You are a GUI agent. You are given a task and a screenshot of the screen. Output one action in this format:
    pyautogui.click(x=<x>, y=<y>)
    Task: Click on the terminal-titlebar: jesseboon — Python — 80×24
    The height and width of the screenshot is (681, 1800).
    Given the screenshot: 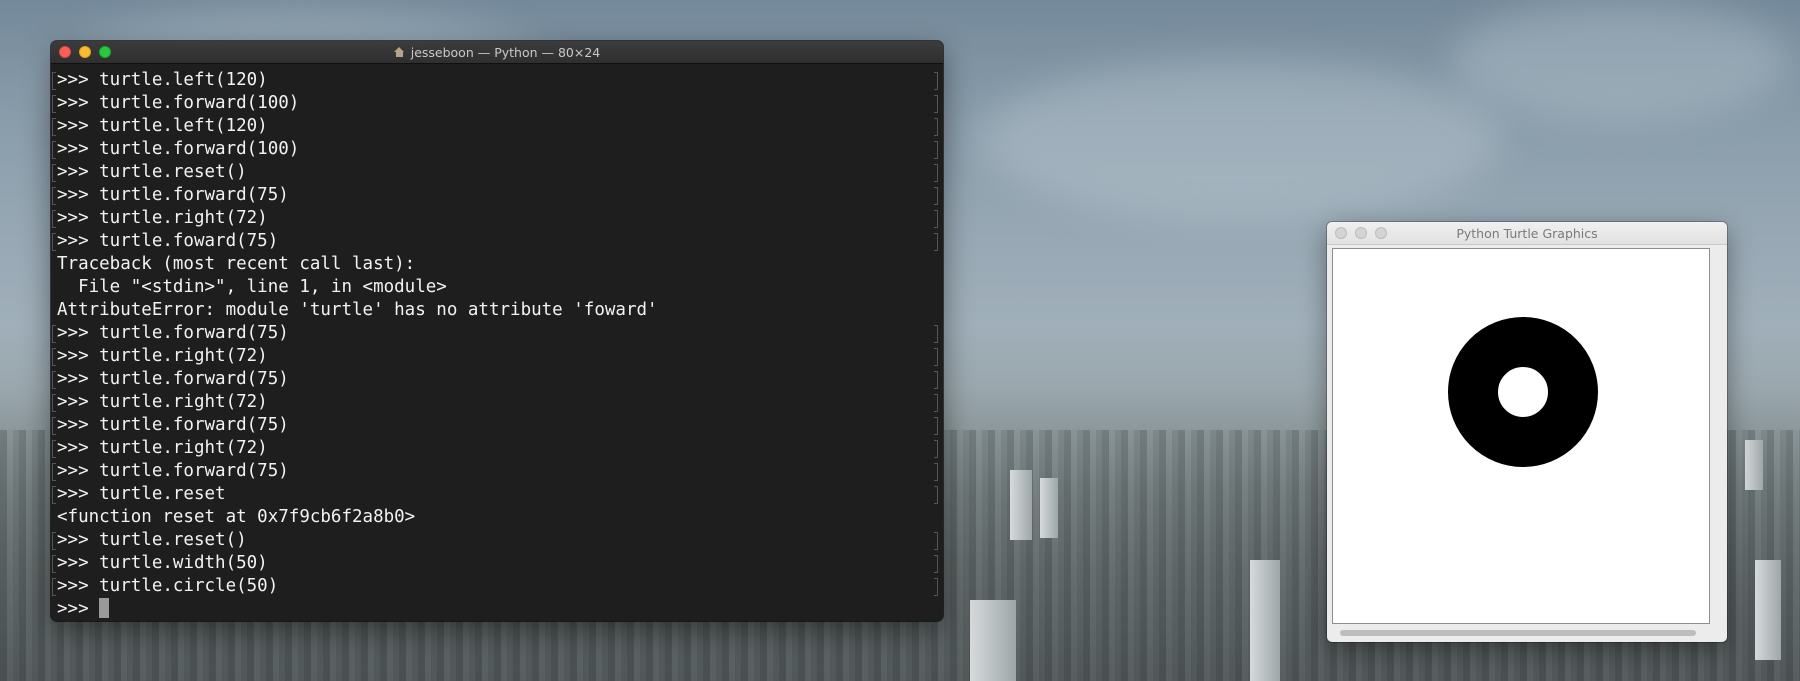 What is the action you would take?
    pyautogui.click(x=497, y=52)
    